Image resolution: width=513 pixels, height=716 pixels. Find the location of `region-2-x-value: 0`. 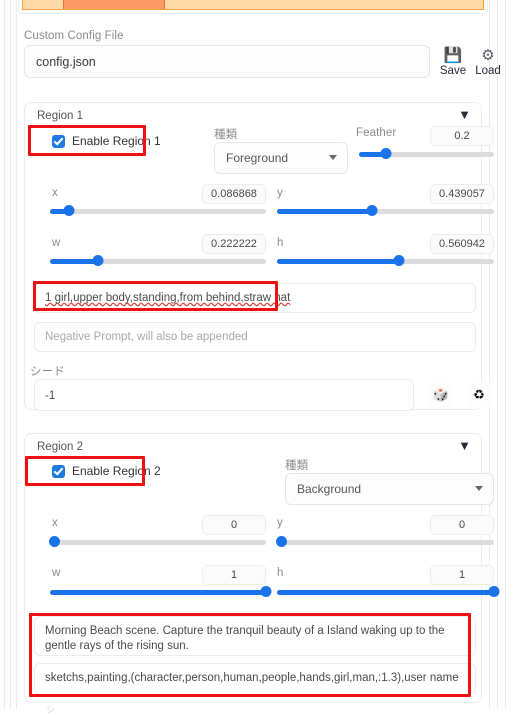

region-2-x-value: 0 is located at coordinates (234, 525).